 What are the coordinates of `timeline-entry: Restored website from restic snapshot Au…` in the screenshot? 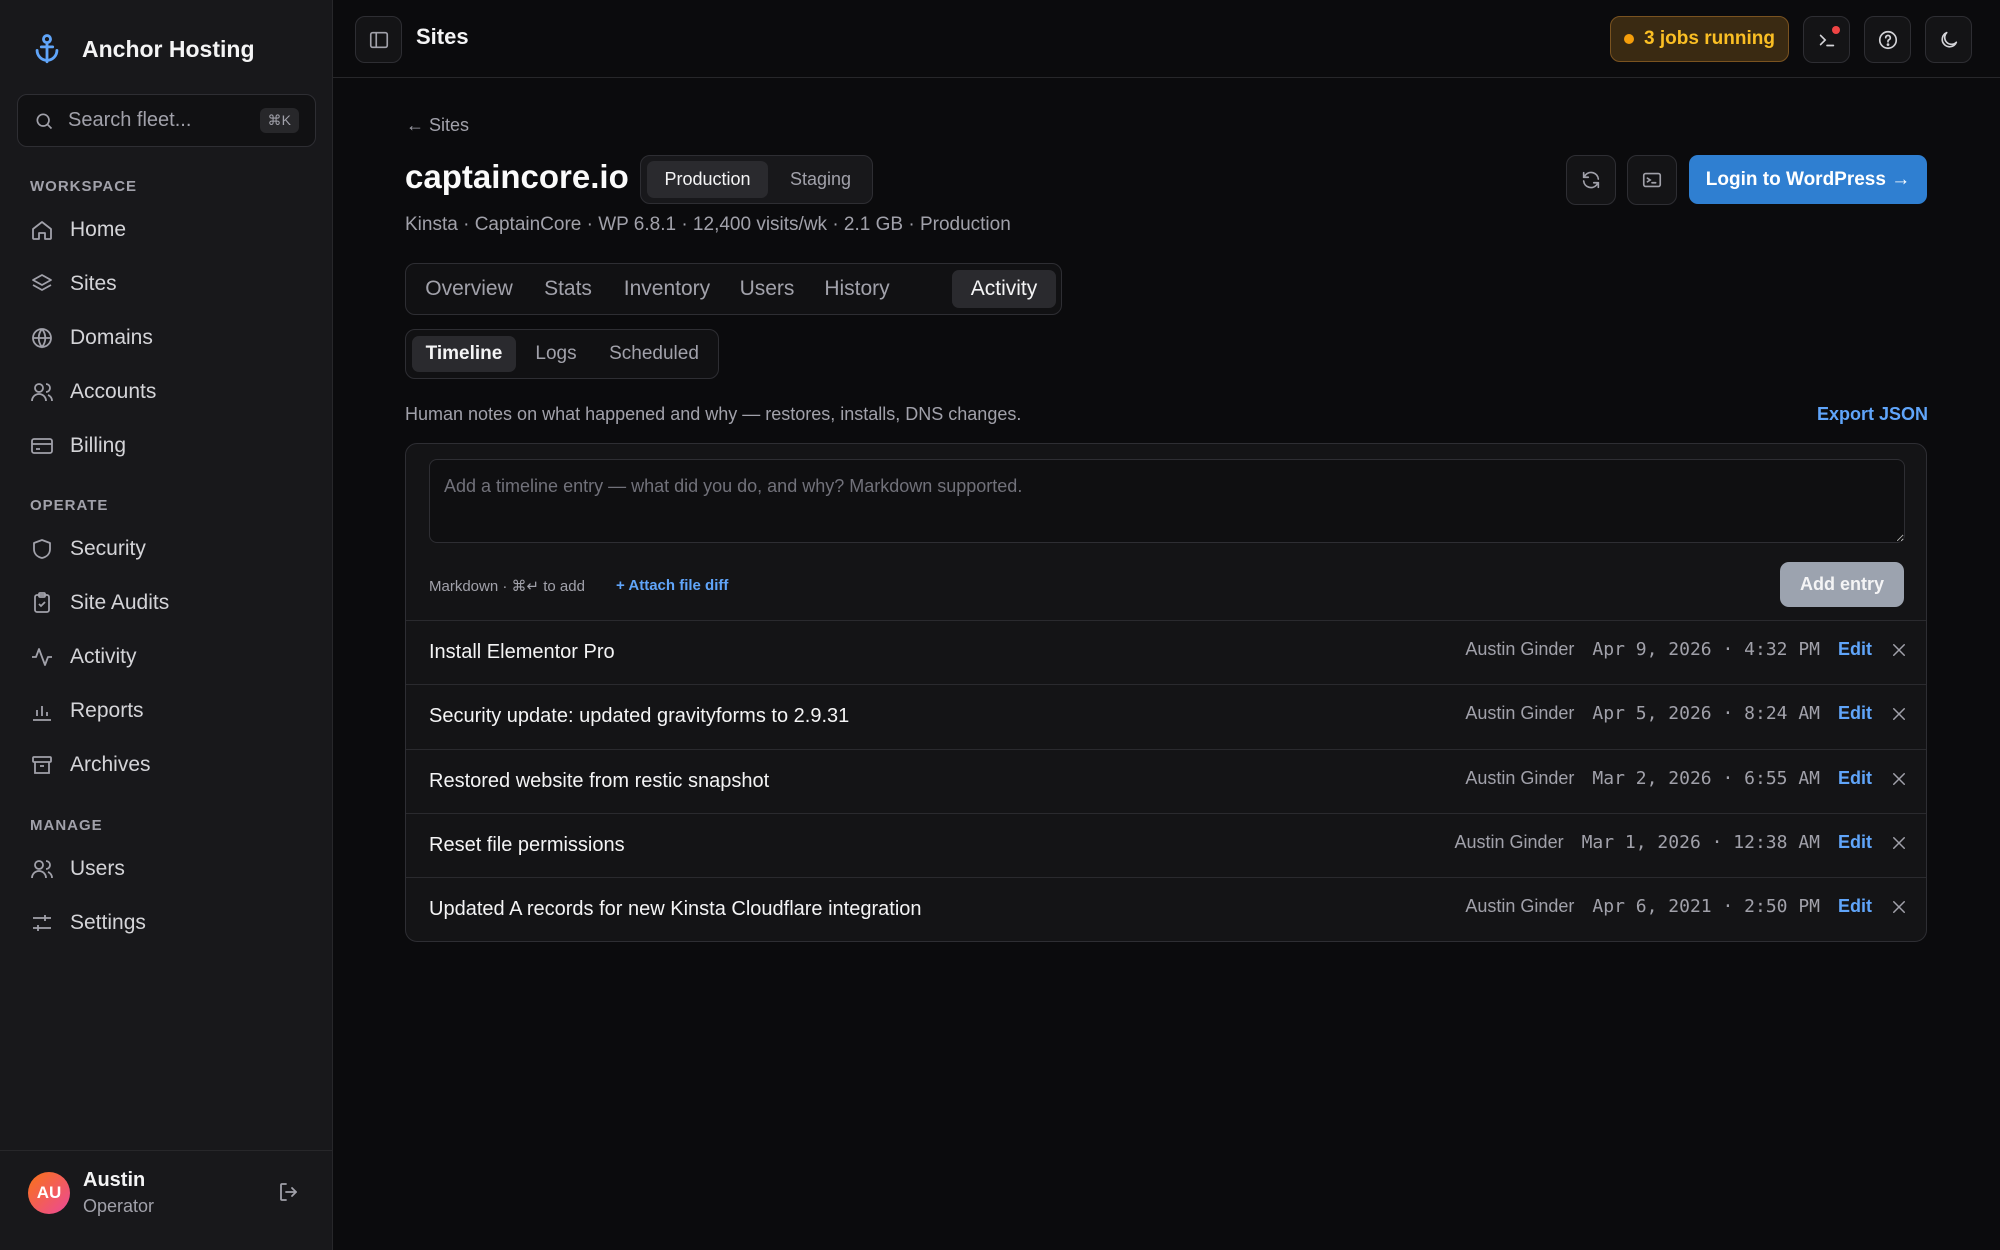 It's located at (1166, 781).